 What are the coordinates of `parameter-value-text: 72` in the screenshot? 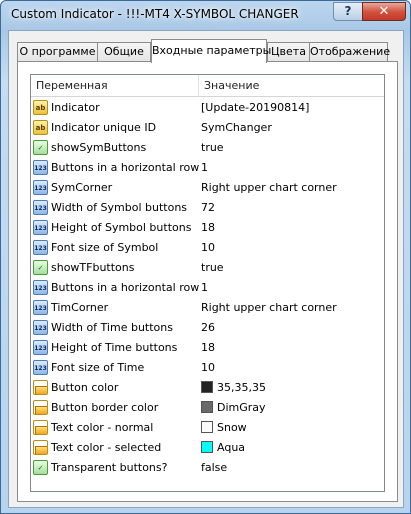 It's located at (208, 207).